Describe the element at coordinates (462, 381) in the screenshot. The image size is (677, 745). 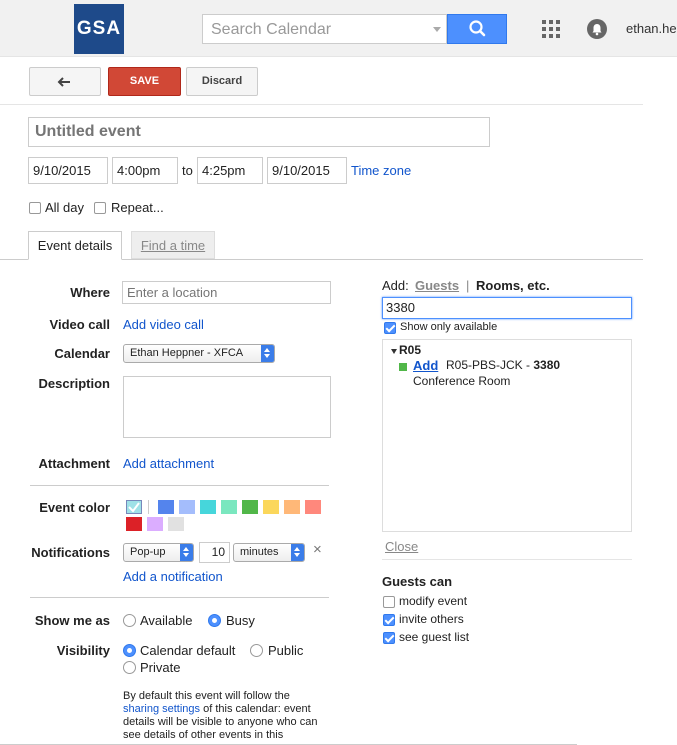
I see `room-type: Conference Room` at that location.